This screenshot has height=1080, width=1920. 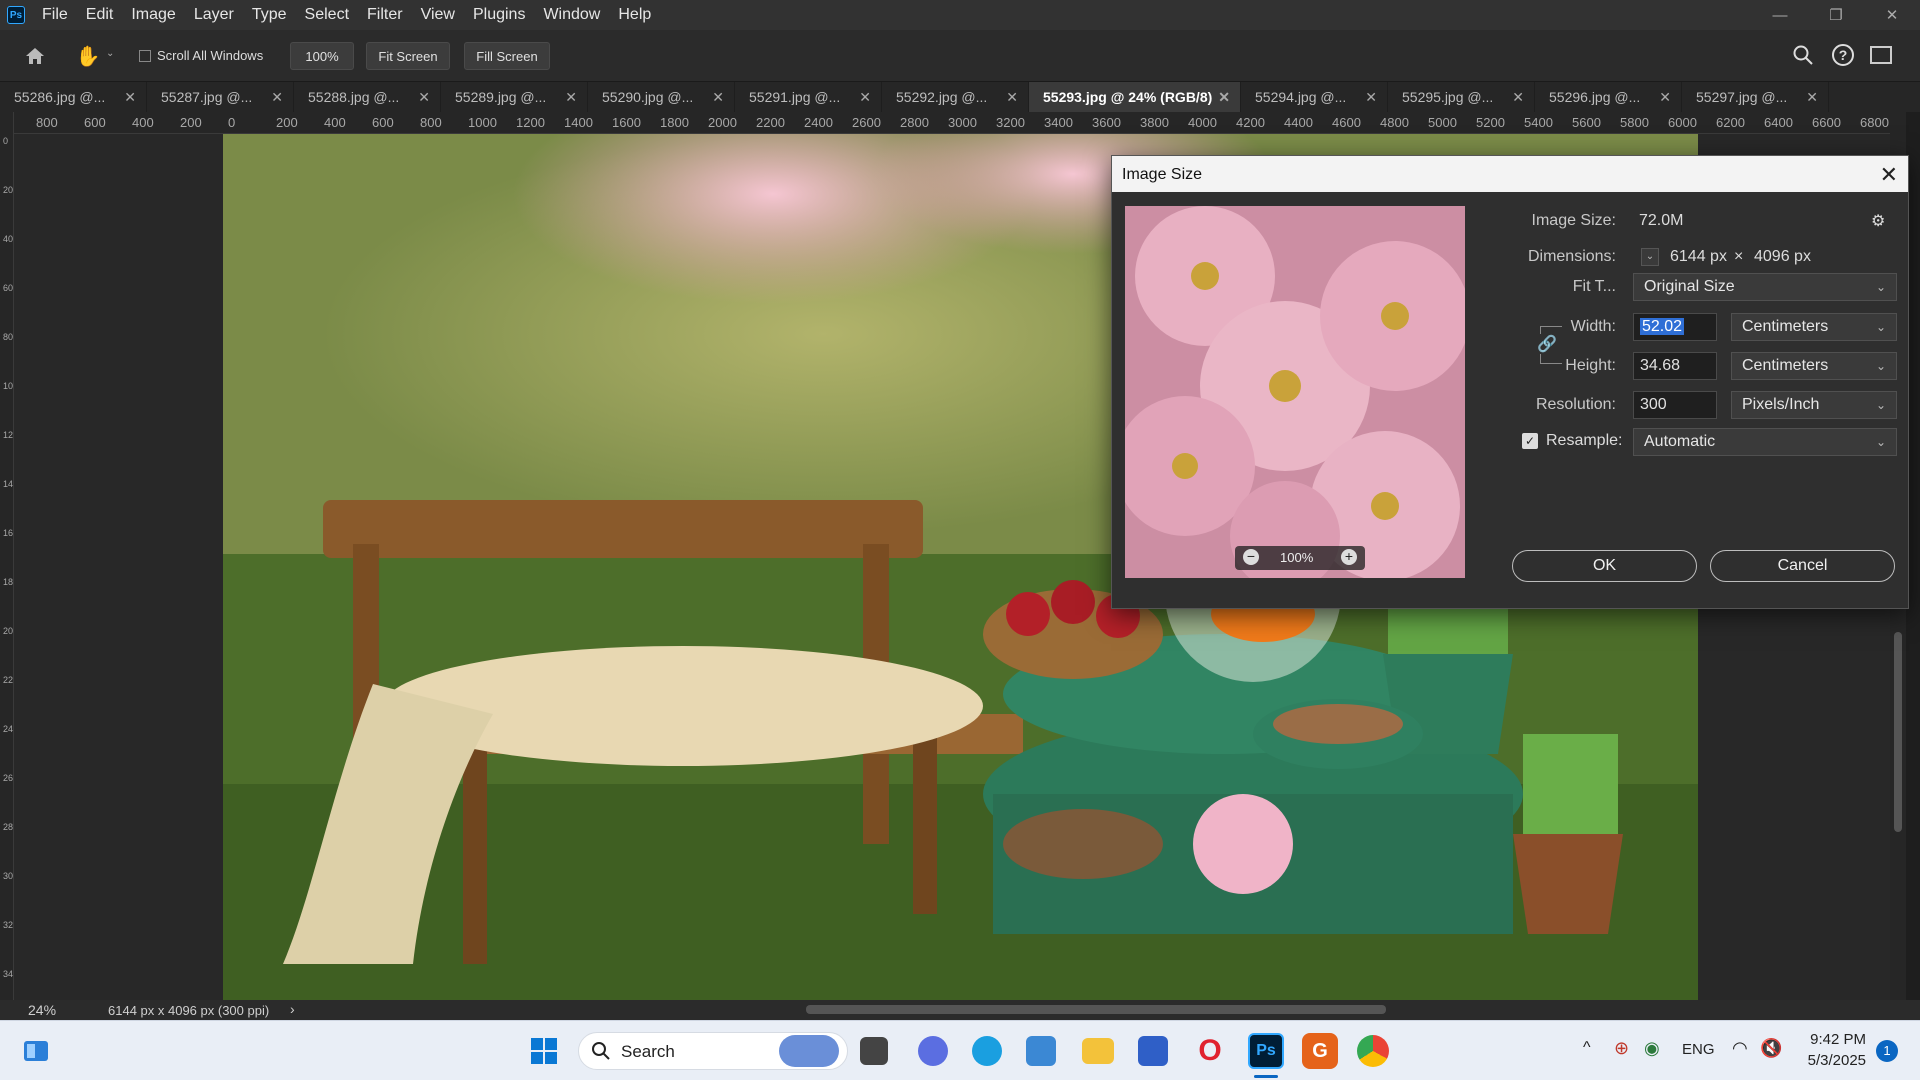 I want to click on search-box: Search, so click(x=713, y=1051).